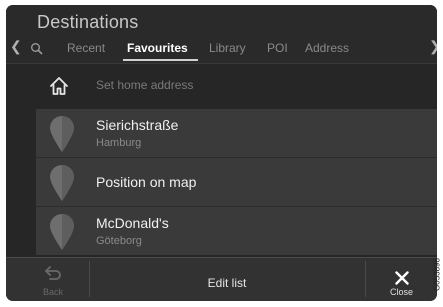 The height and width of the screenshot is (307, 443). Describe the element at coordinates (401, 292) in the screenshot. I see `close-label: Close` at that location.